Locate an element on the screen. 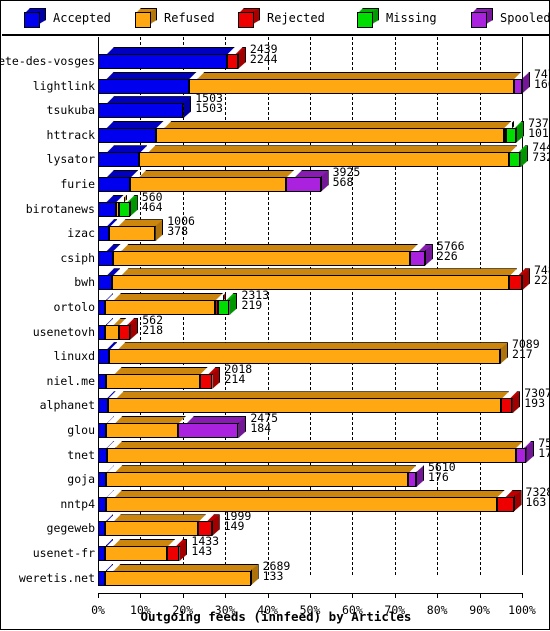  bar-value-label: 562 218 is located at coordinates (152, 325).